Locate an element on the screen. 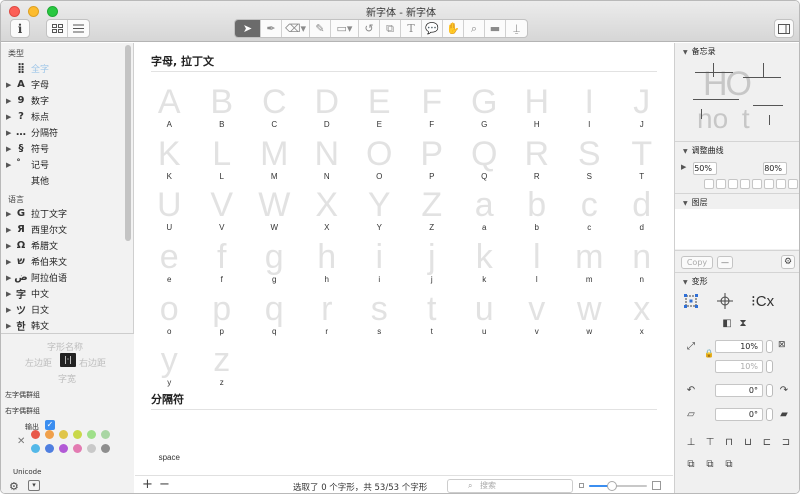 This screenshot has width=800, height=494. glyph-cell: FF is located at coordinates (432, 111).